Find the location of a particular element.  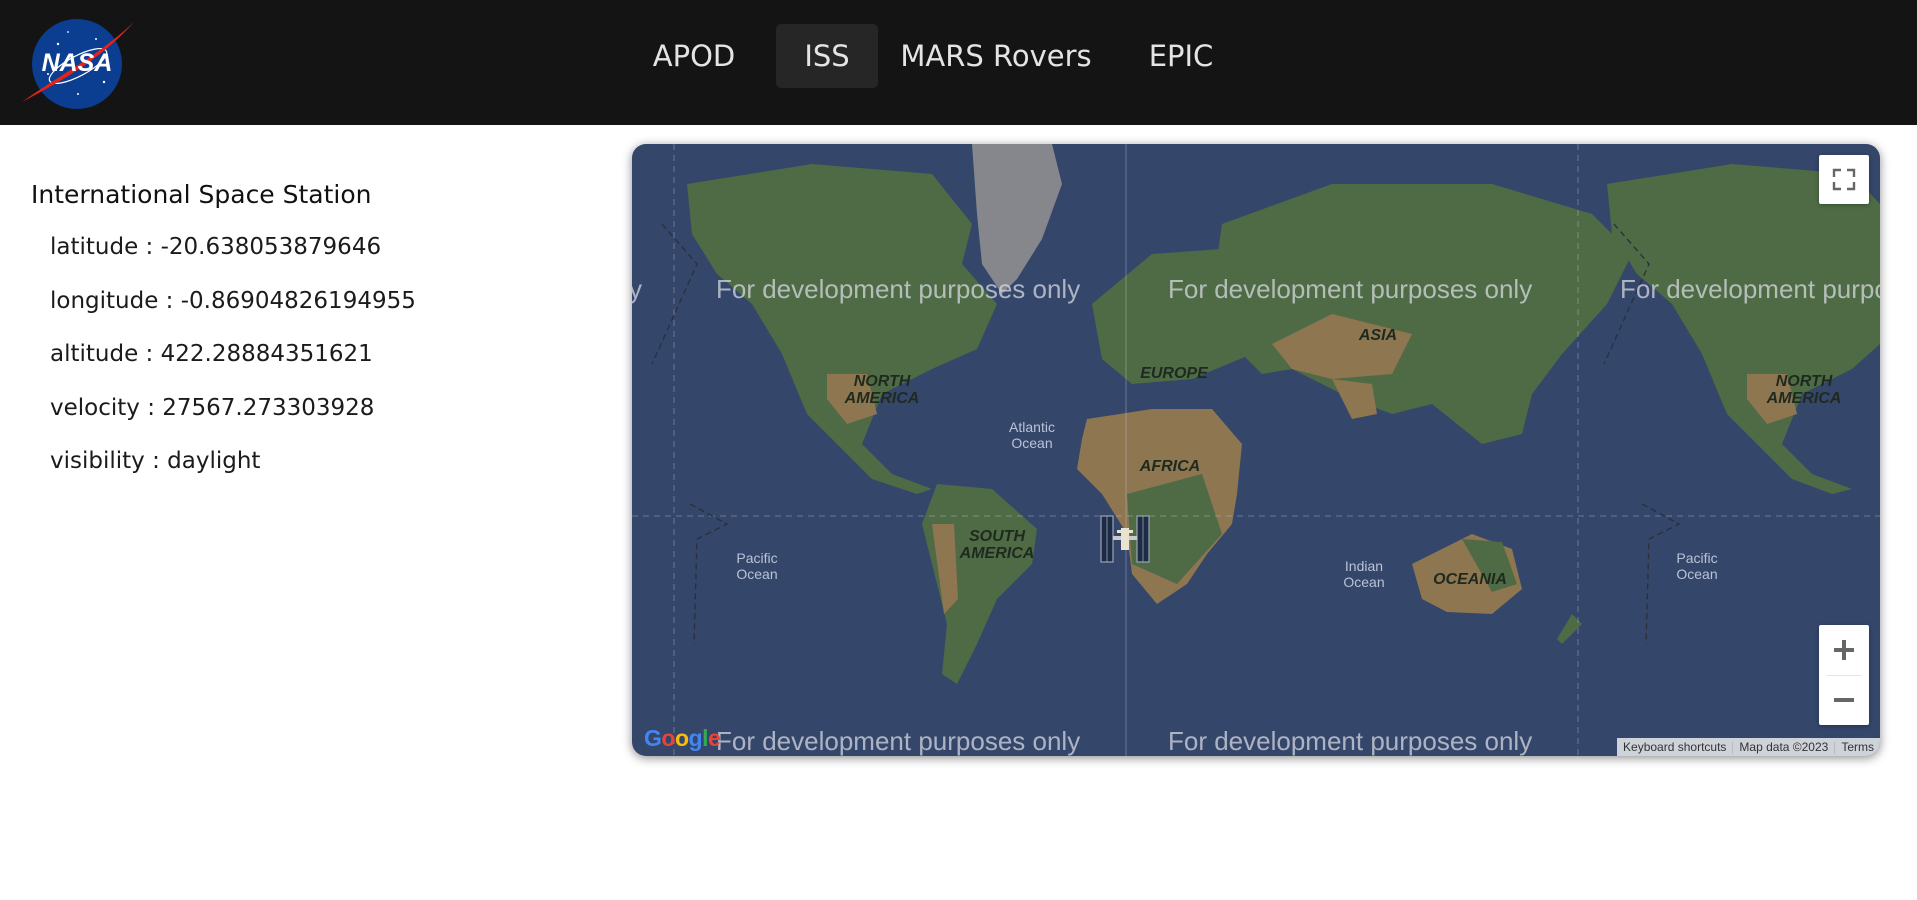

zoom-out-button is located at coordinates (1844, 700).